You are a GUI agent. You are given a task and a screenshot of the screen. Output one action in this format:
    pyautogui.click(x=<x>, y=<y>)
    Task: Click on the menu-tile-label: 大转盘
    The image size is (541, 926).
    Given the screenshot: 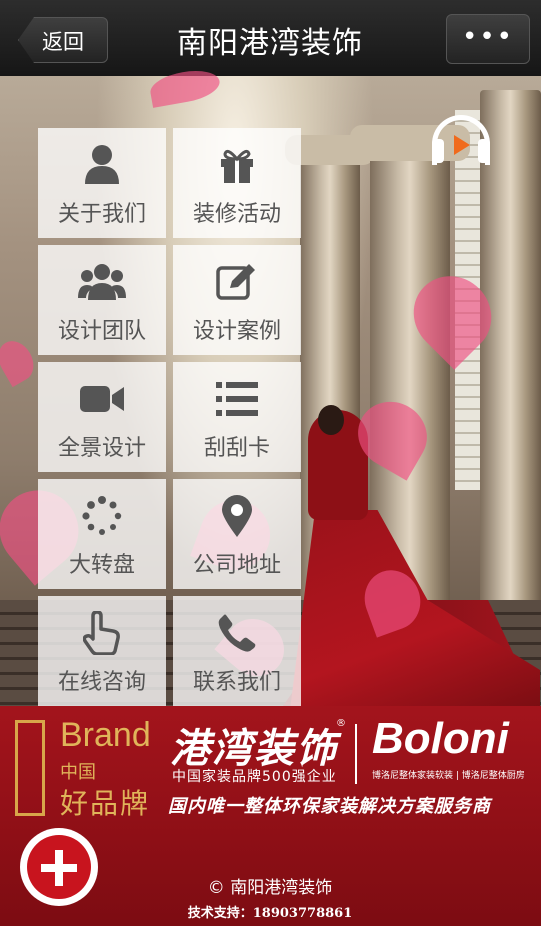 What is the action you would take?
    pyautogui.click(x=101, y=565)
    